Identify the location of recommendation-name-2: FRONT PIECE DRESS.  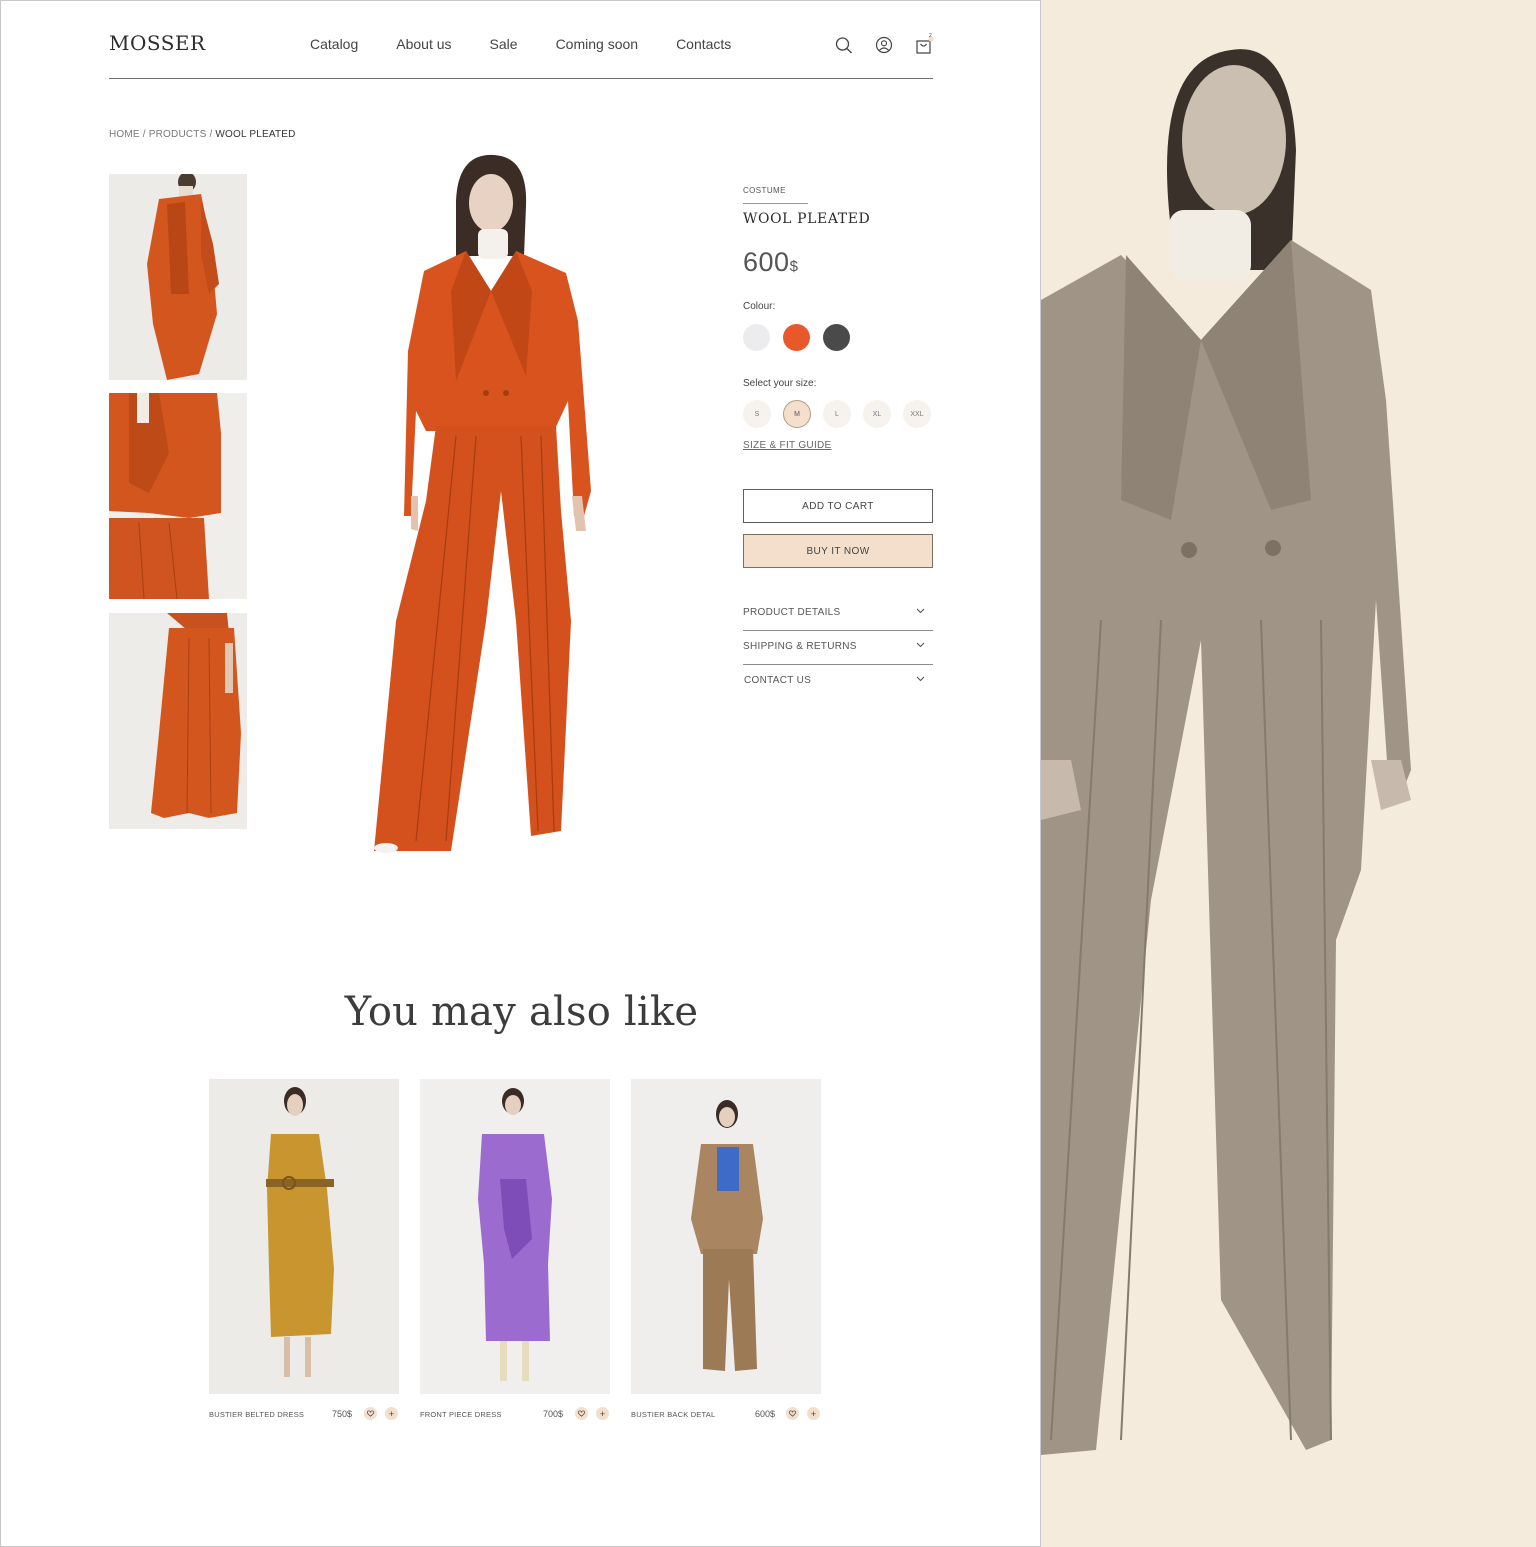
(461, 1414).